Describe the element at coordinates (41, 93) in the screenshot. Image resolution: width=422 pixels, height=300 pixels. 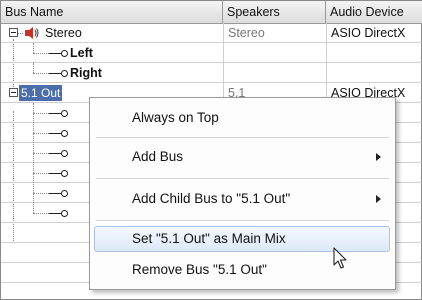
I see `bus-name: 5.1 Out` at that location.